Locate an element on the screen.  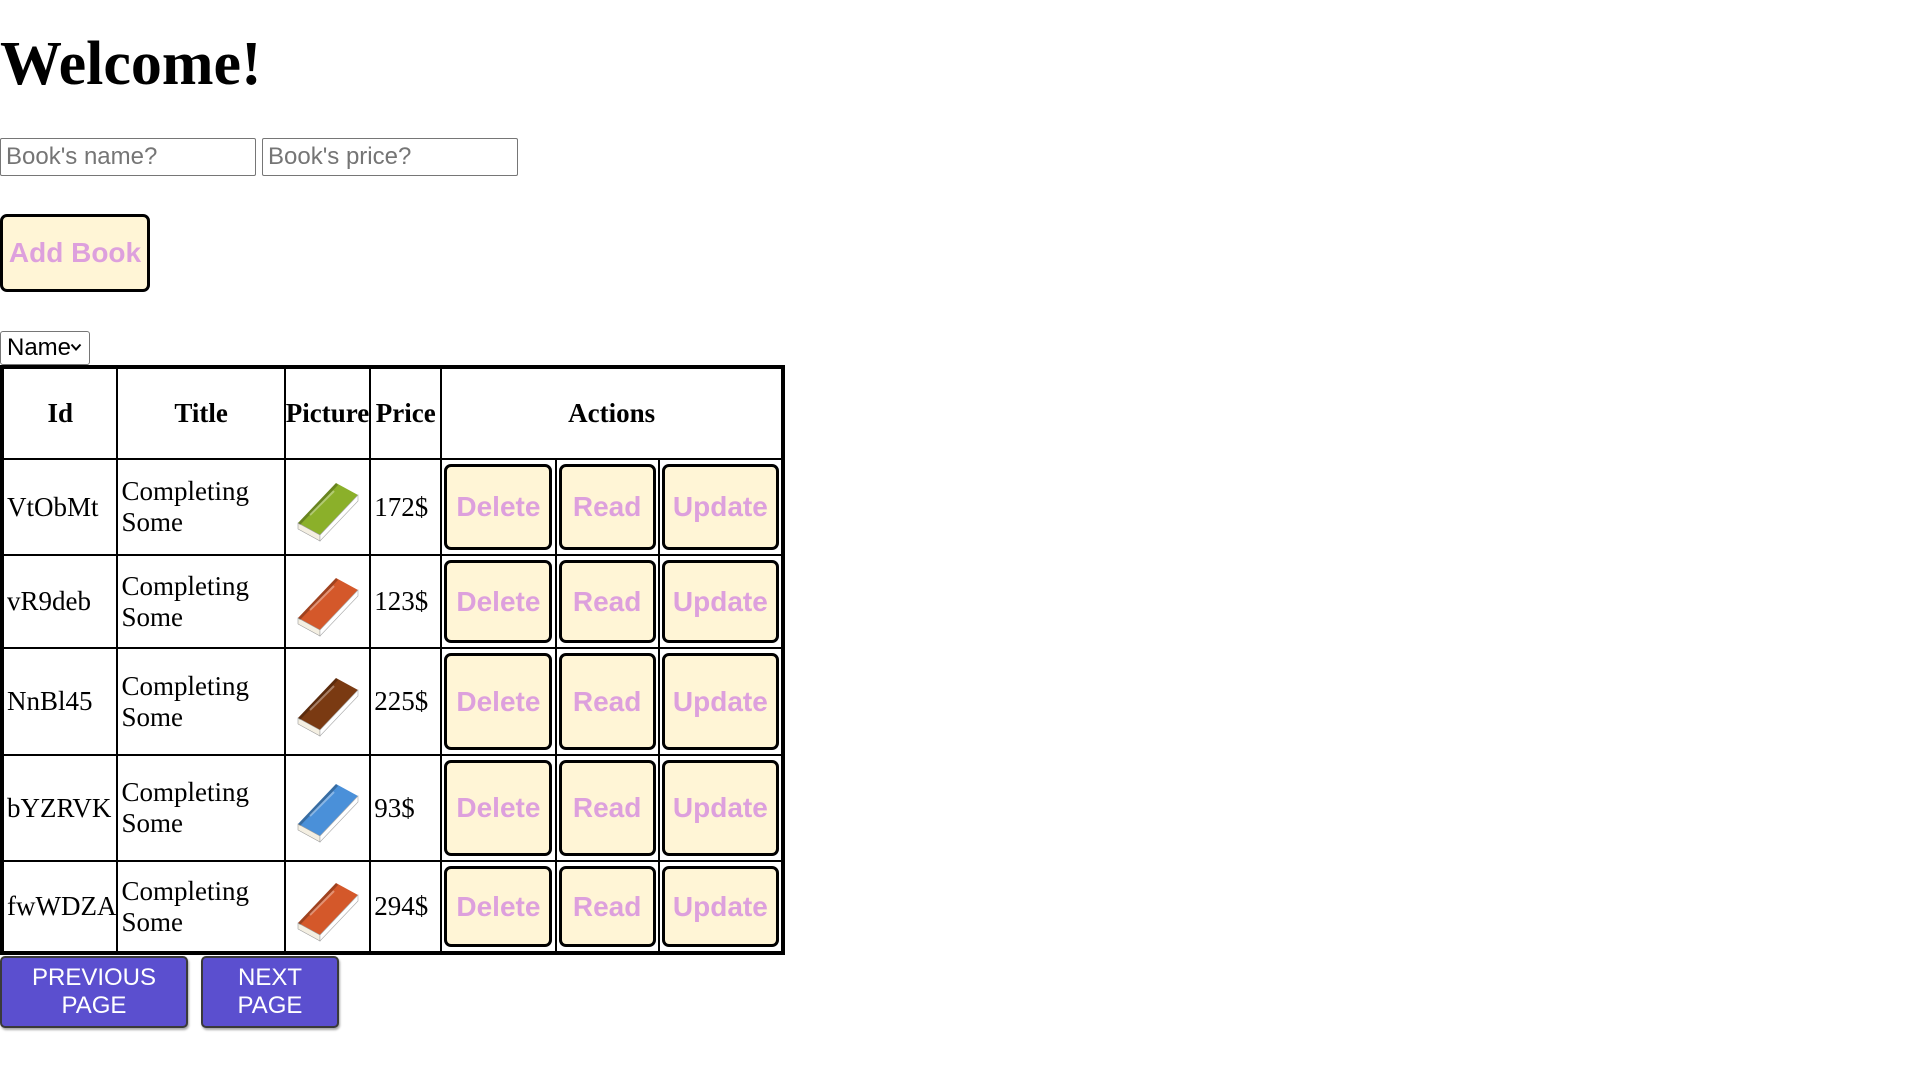
next-page-button: NEXT PAGE is located at coordinates (270, 992).